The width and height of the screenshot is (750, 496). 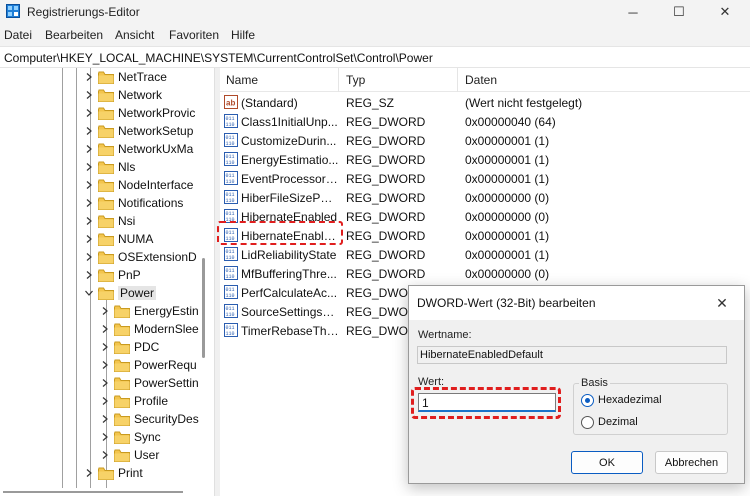 I want to click on tree-vertical-scrollbar, so click(x=203, y=308).